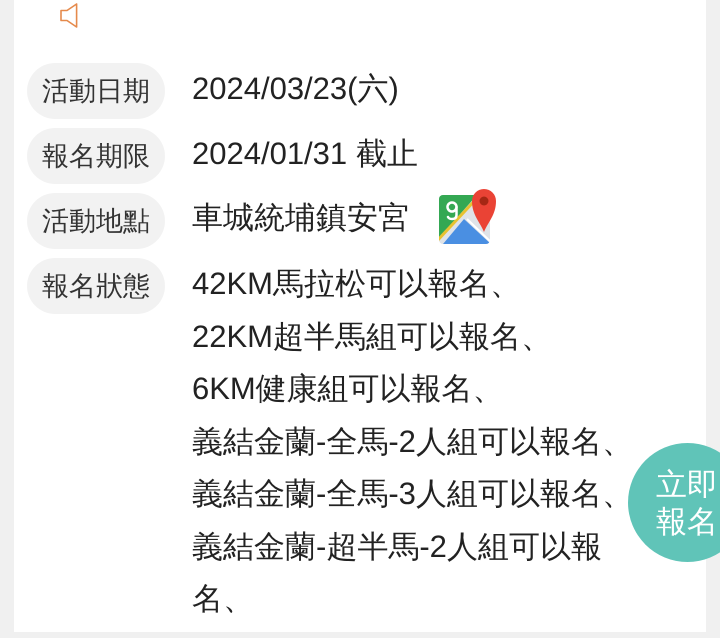 The image size is (720, 638). I want to click on field-label: 報名期限, so click(96, 156).